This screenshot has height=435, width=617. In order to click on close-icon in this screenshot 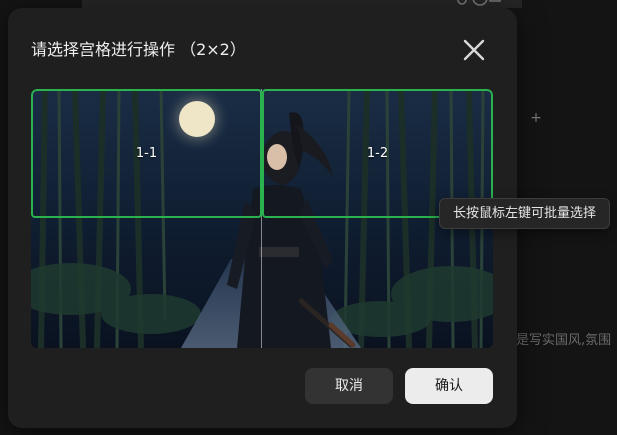, I will do `click(474, 50)`.